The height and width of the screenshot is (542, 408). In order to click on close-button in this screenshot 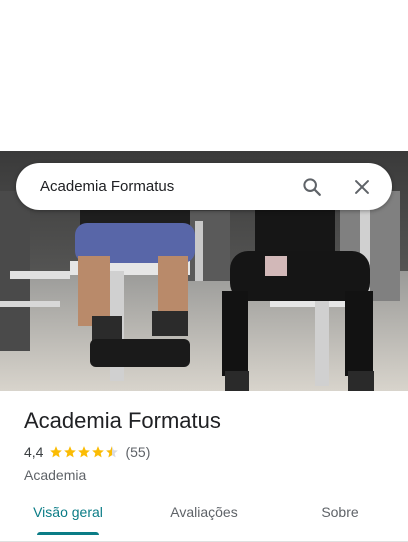, I will do `click(362, 187)`.